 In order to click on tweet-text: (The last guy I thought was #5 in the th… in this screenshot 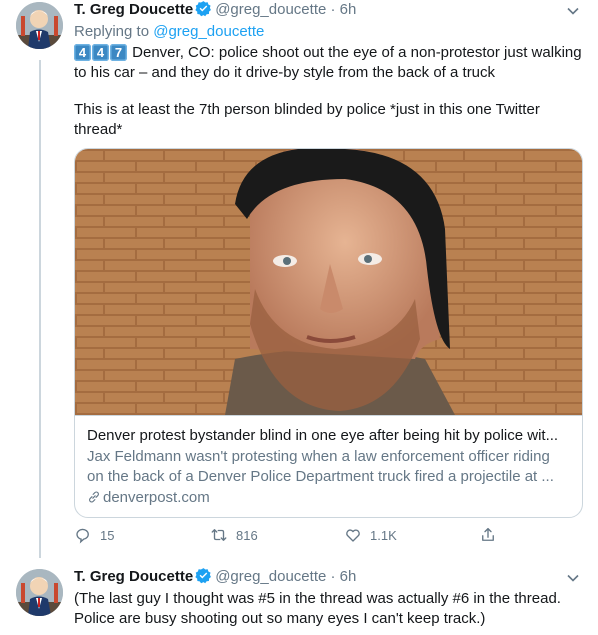, I will do `click(317, 608)`.